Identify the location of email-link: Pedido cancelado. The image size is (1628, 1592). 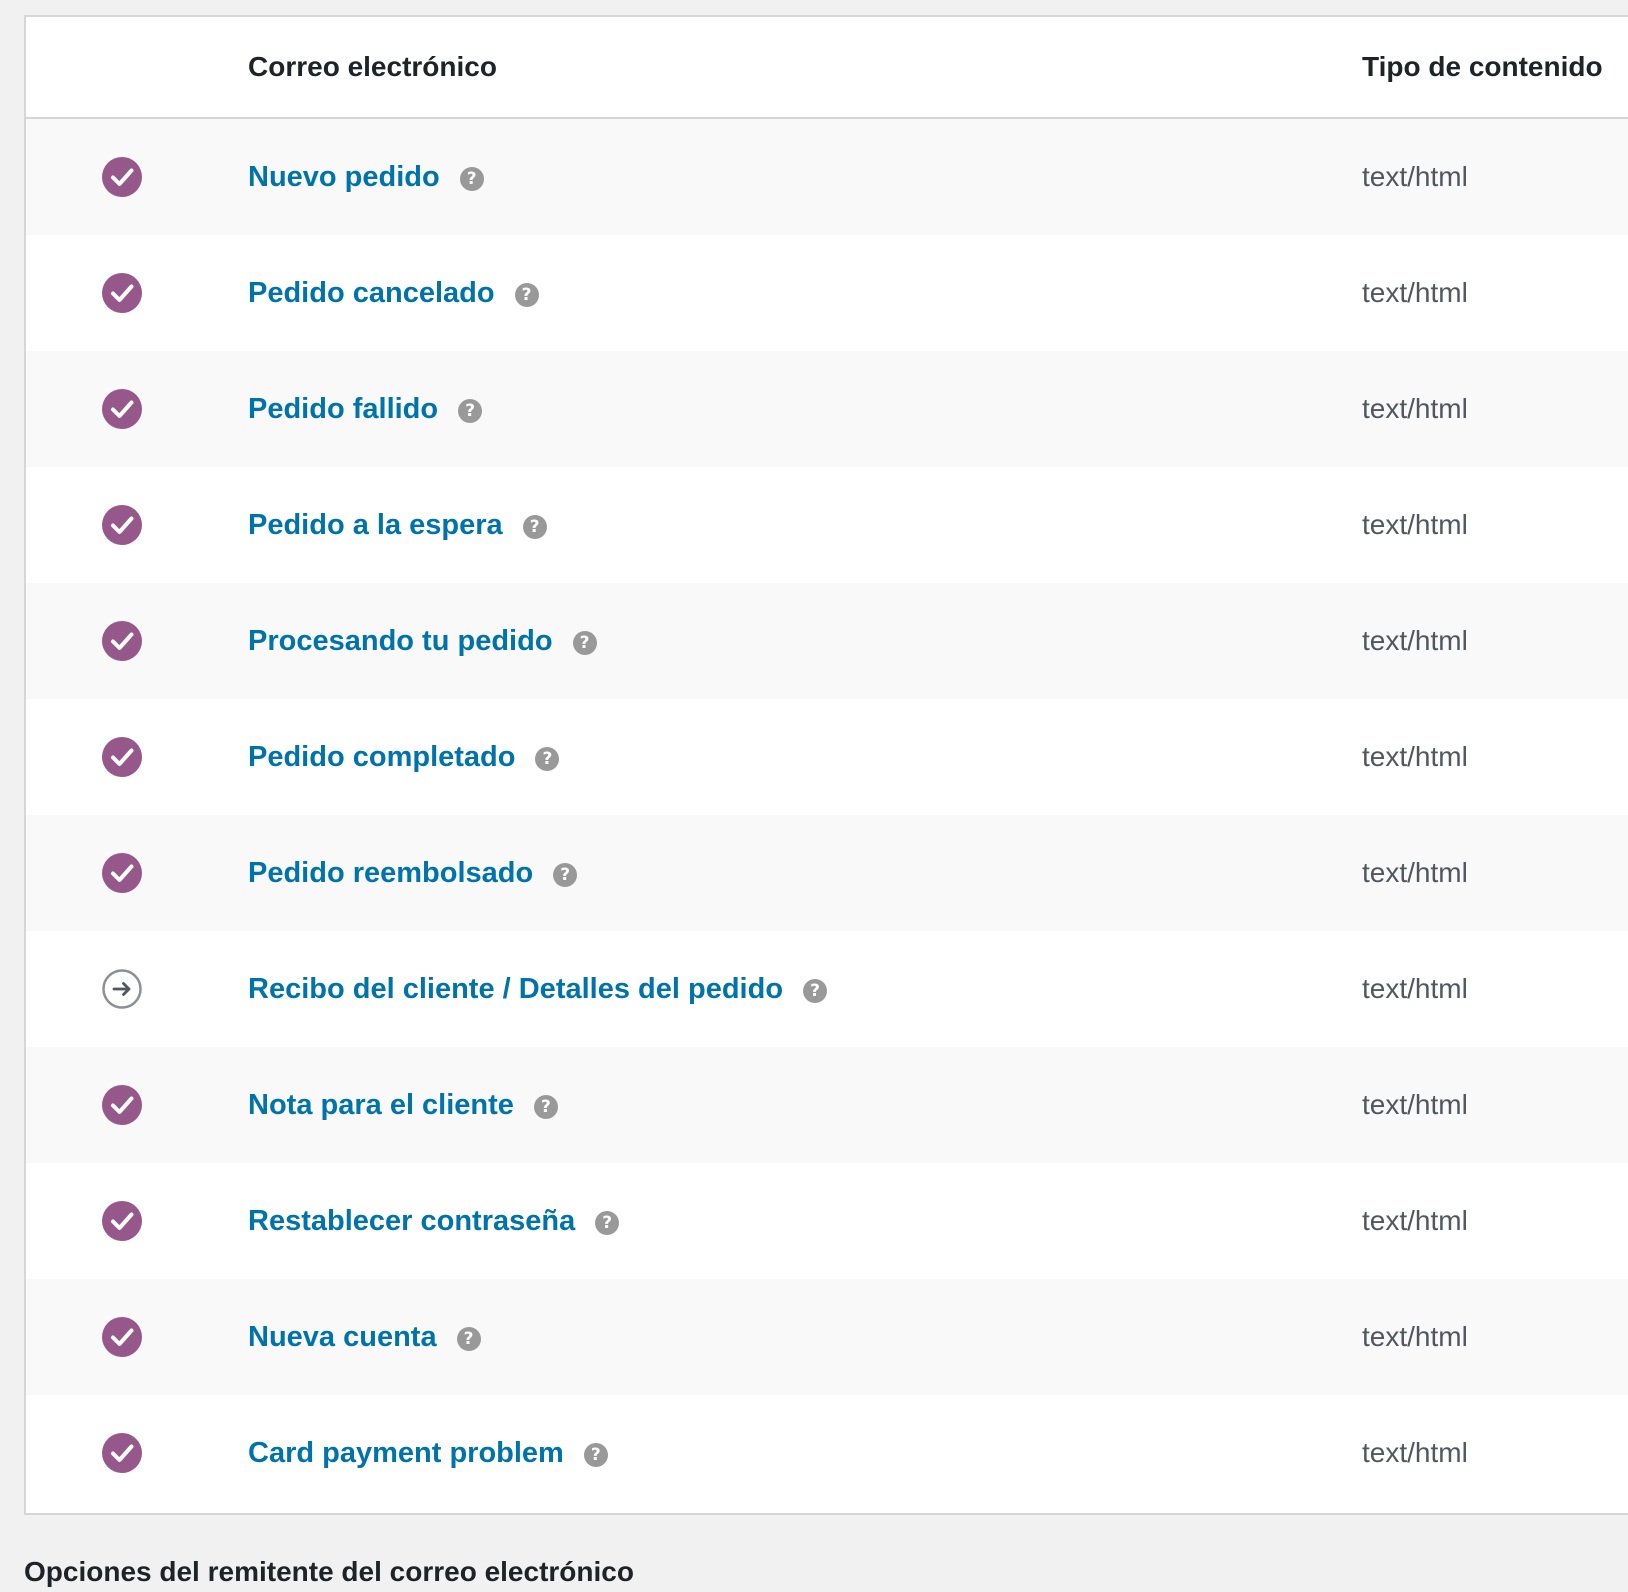
(371, 293).